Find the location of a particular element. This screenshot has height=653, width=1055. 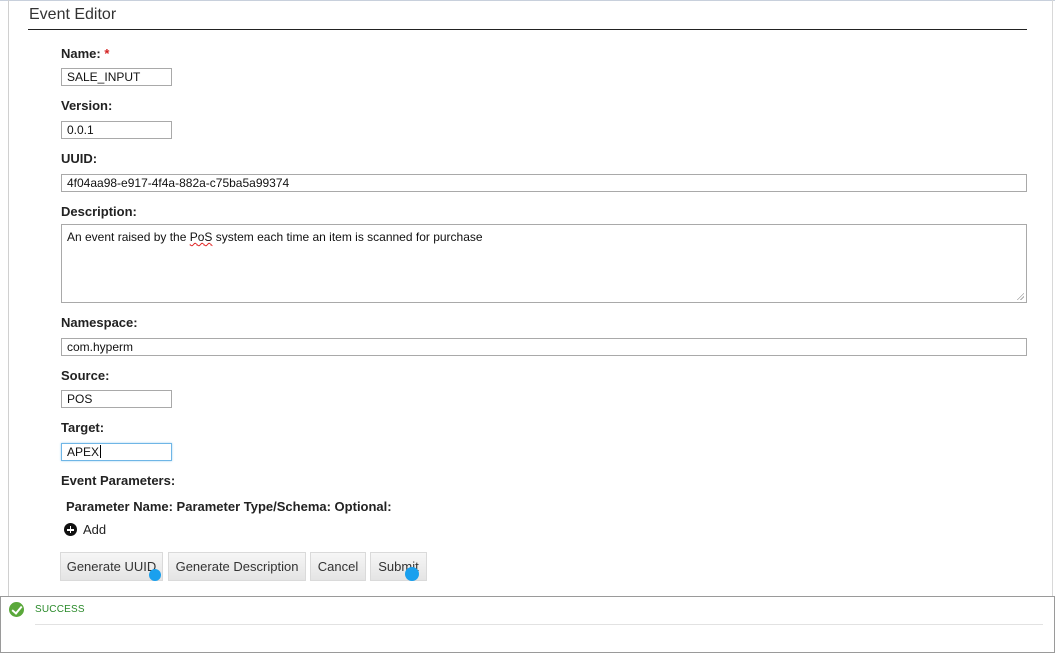

text-cursor is located at coordinates (101, 451).